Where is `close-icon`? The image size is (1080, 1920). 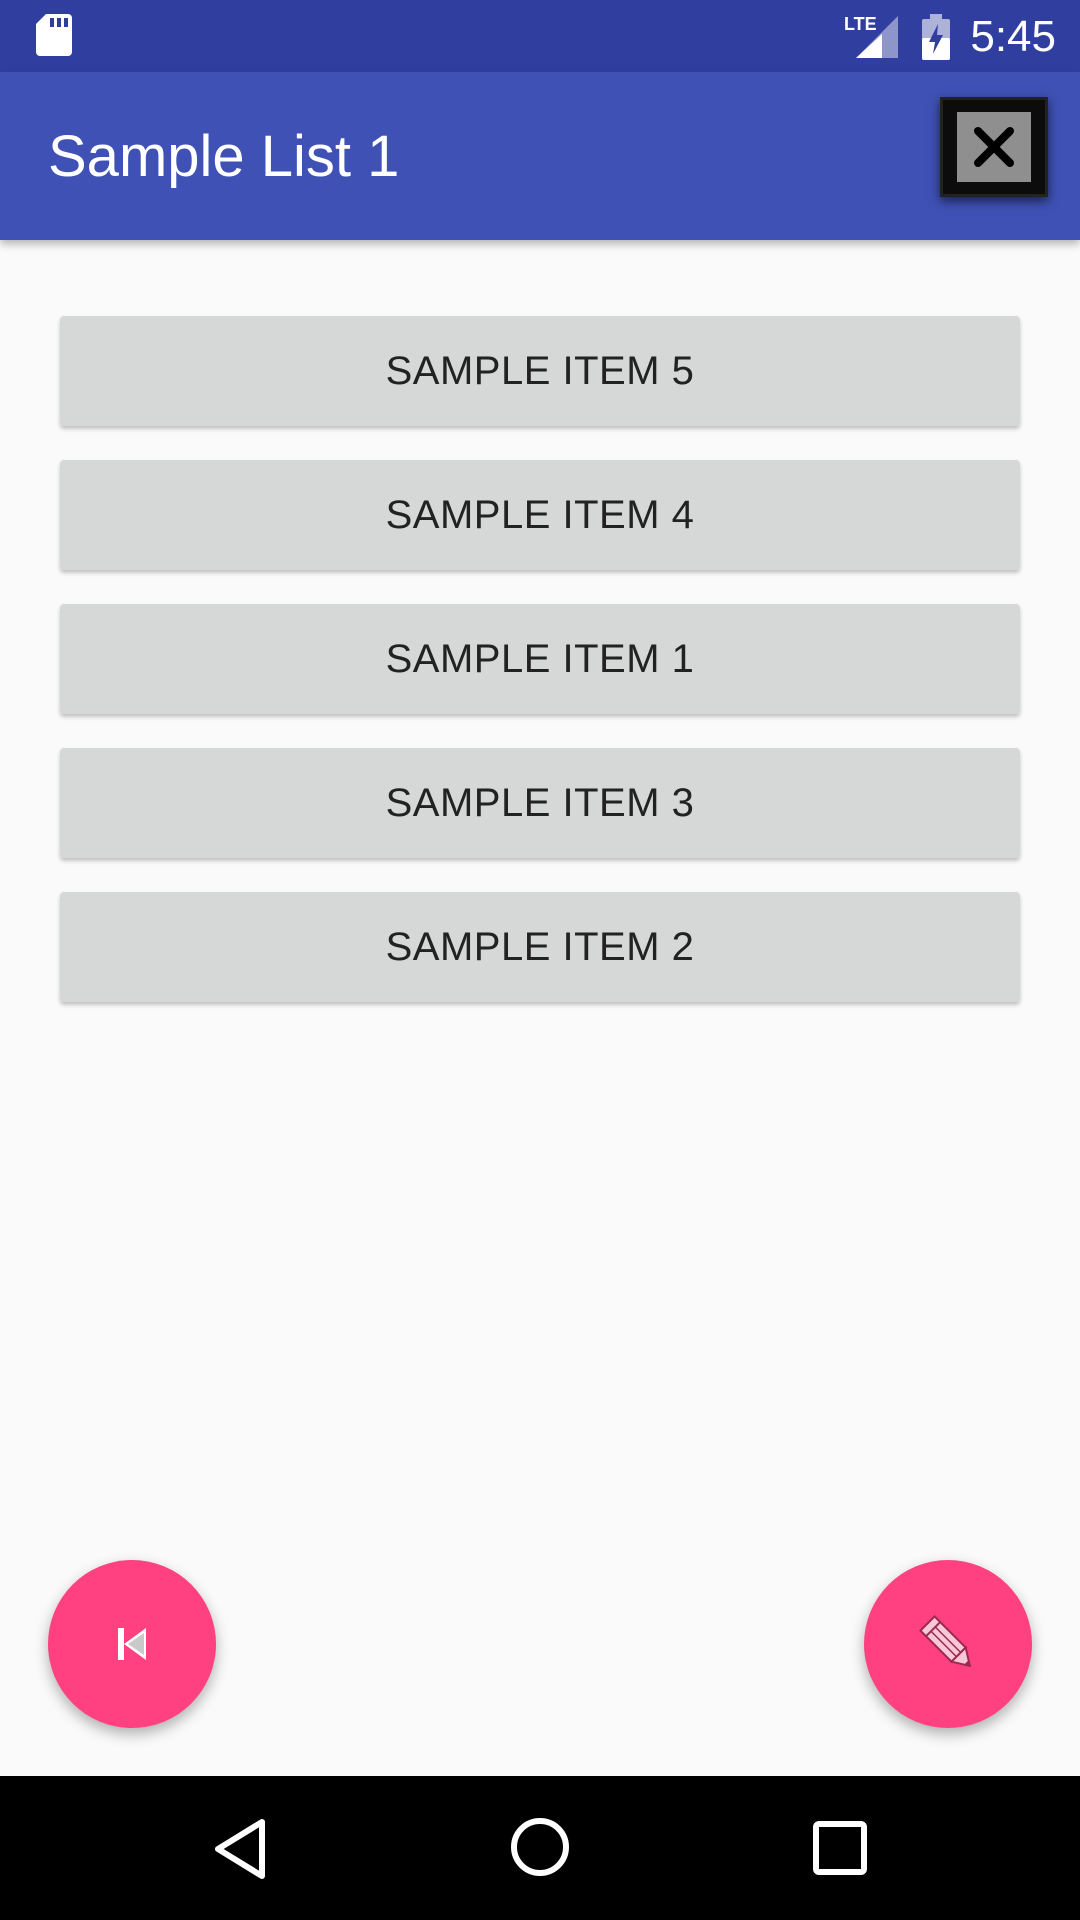
close-icon is located at coordinates (994, 147).